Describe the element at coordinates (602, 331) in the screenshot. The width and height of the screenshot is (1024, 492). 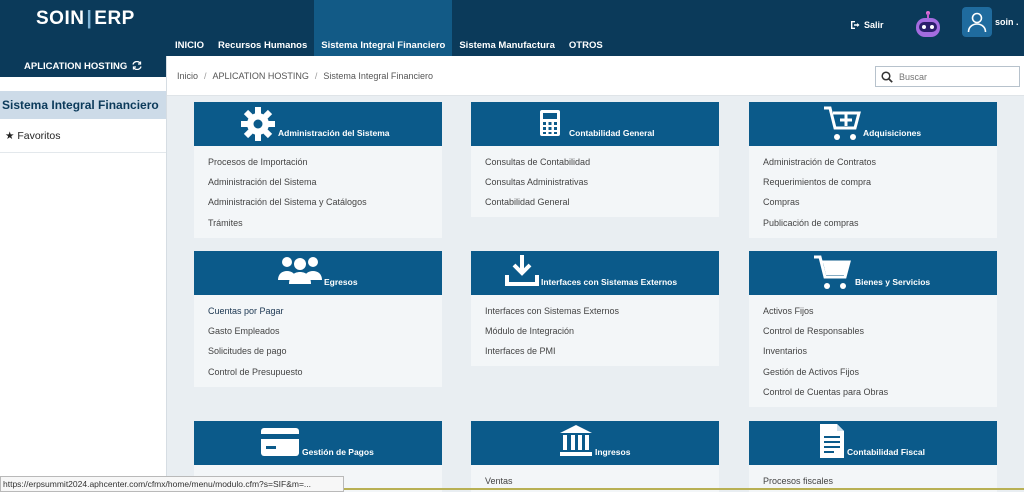
I see `card-link: Módulo de Integración` at that location.